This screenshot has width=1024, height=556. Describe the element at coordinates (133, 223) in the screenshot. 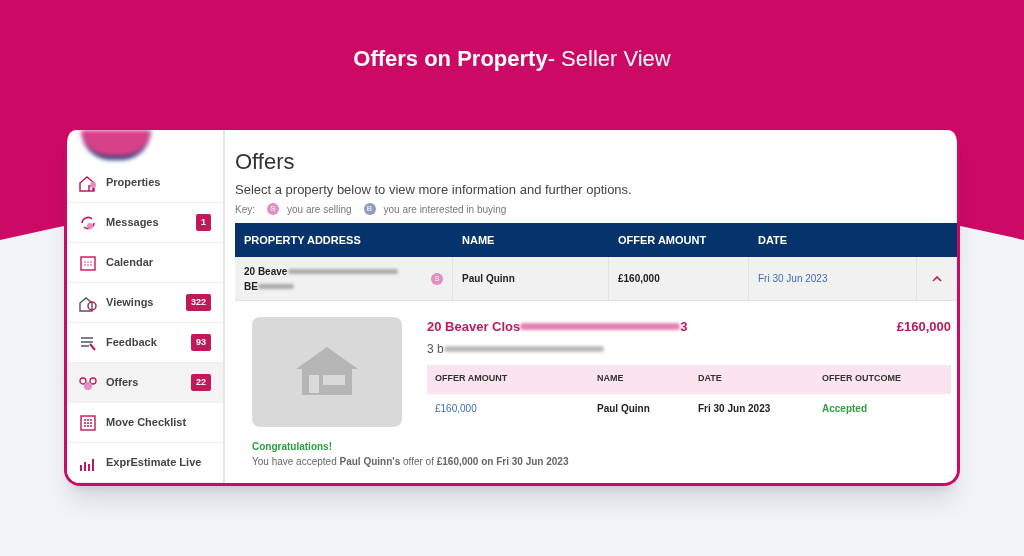

I see `sidebar-label: Messages` at that location.